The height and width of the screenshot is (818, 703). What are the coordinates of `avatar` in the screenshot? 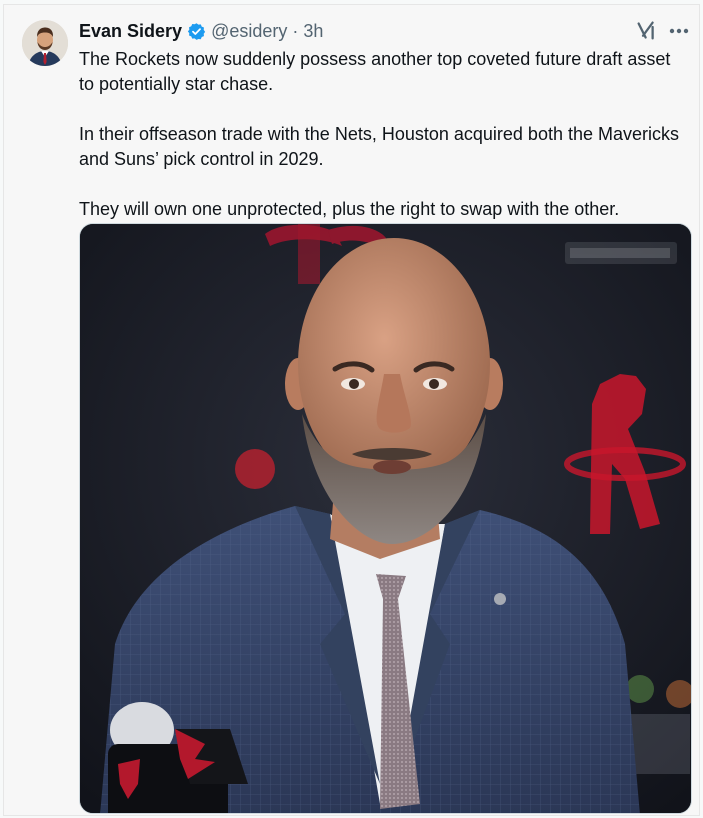 It's located at (45, 43).